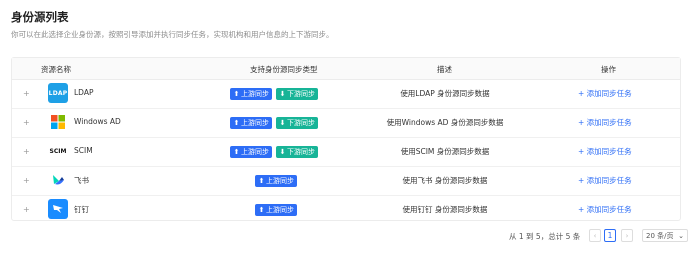 This screenshot has height=256, width=700. I want to click on column-header-name: 资源名称, so click(56, 69).